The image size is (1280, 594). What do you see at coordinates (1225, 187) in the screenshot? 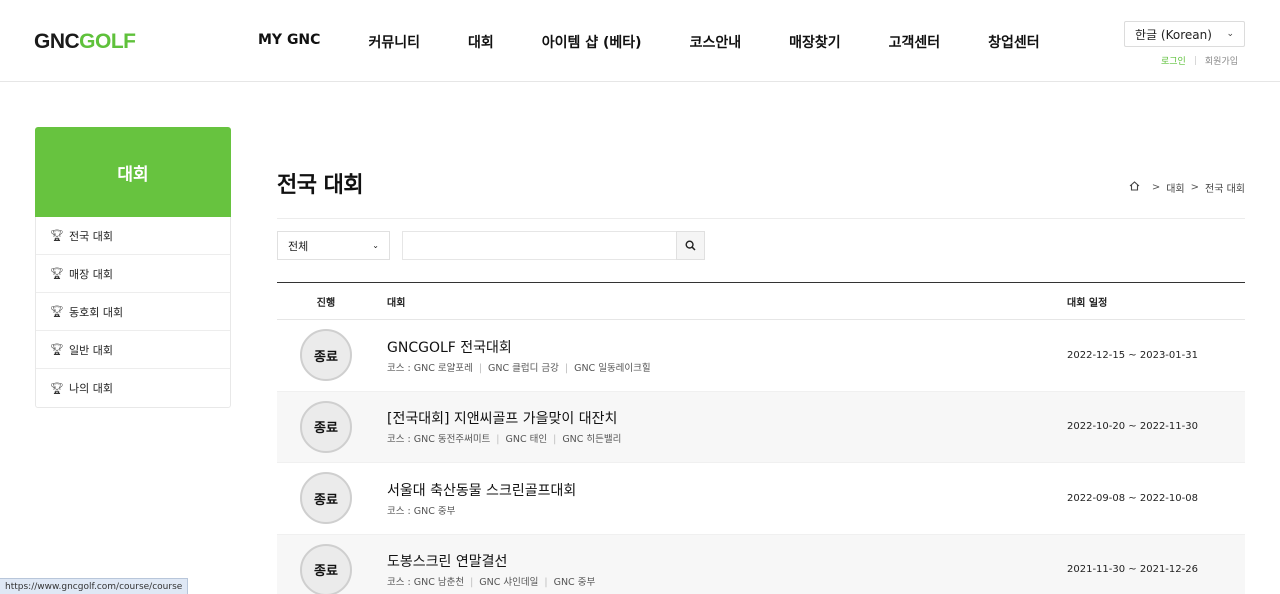
I see `breadcrumb-item: 전국 대회` at bounding box center [1225, 187].